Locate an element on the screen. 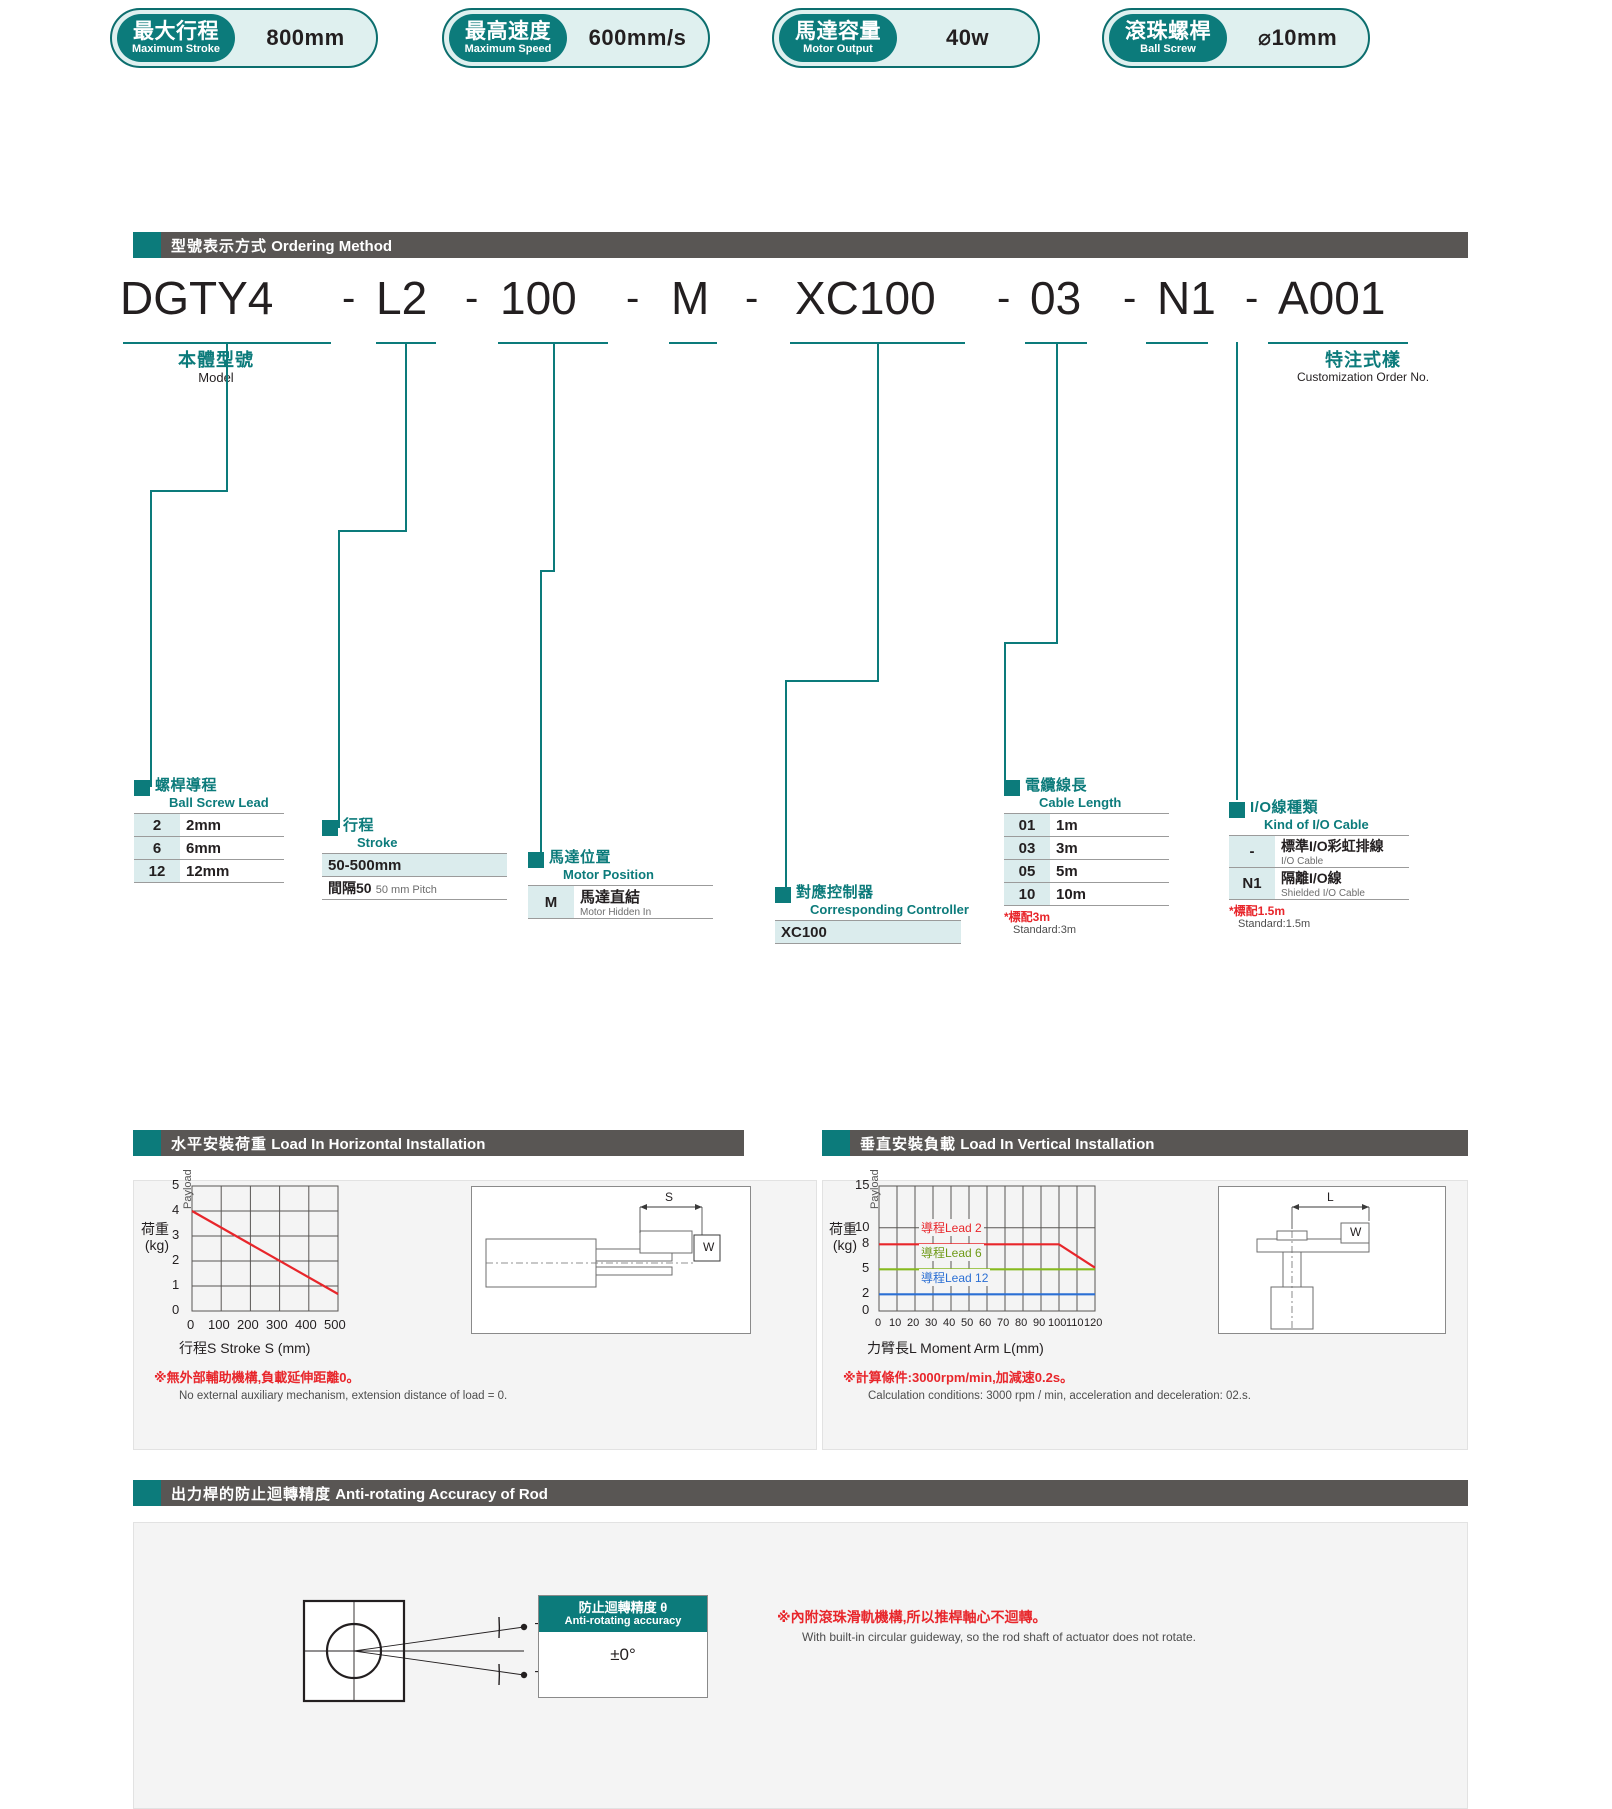 The width and height of the screenshot is (1612, 1809). option-title: I/O線種類 Kind of I/O Cable is located at coordinates (1319, 816).